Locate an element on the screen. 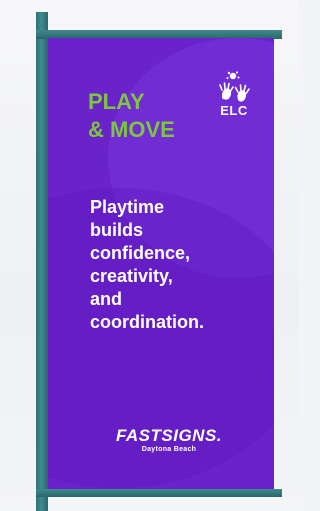 The height and width of the screenshot is (511, 320). banner-headline: PLAY & MOVE is located at coordinates (131, 116).